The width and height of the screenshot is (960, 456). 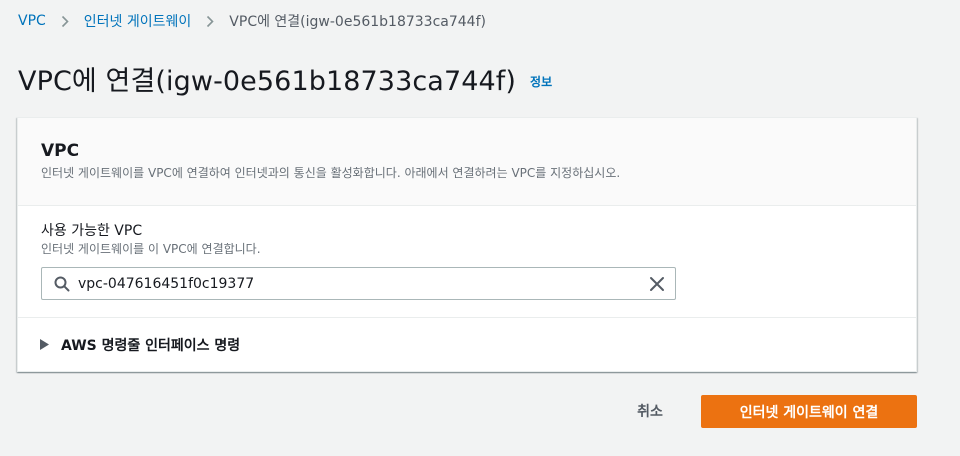 What do you see at coordinates (363, 283) in the screenshot?
I see `vpc-search-input` at bounding box center [363, 283].